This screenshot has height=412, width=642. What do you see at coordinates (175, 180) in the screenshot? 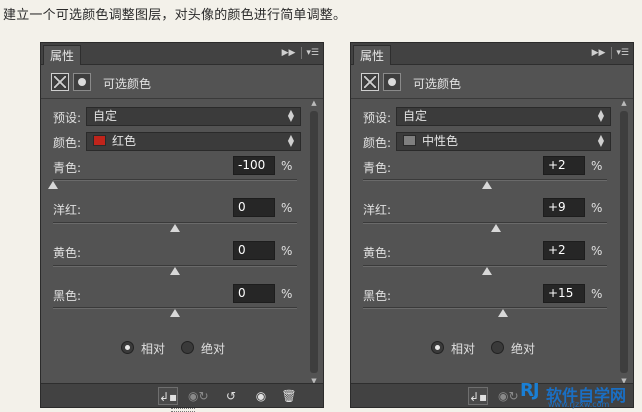
I see `cyan-slider-track` at bounding box center [175, 180].